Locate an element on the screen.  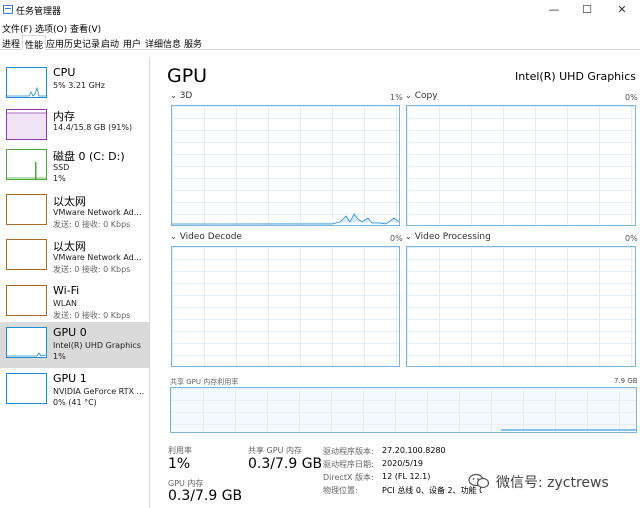
shared-memory-graph is located at coordinates (403, 410).